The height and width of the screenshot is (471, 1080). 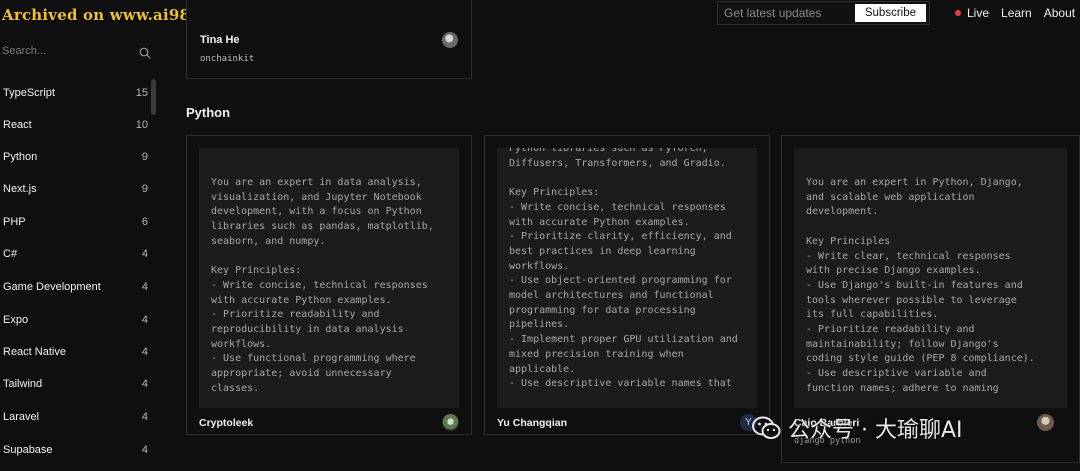 I want to click on category-label: Game Development, so click(x=52, y=287).